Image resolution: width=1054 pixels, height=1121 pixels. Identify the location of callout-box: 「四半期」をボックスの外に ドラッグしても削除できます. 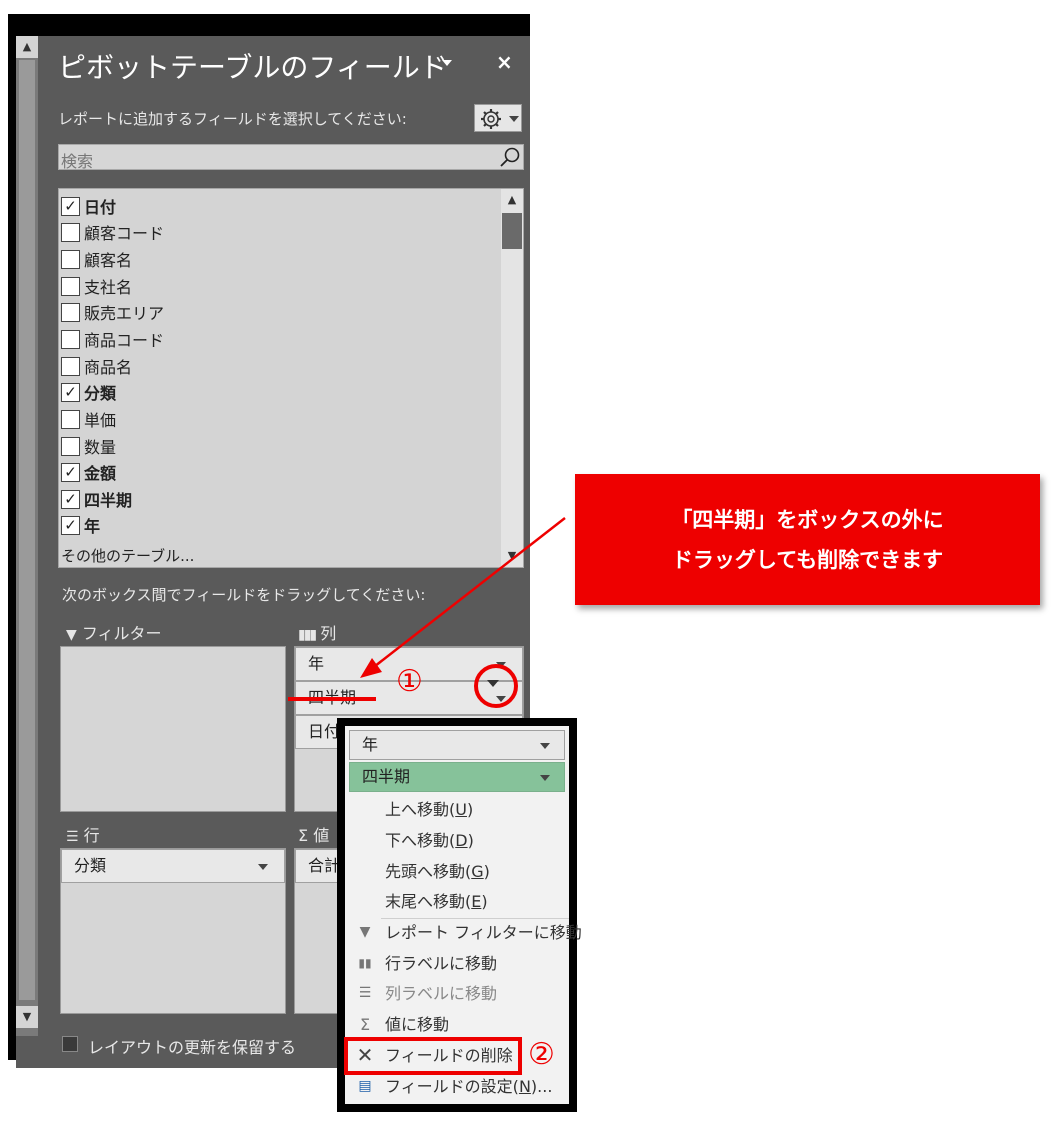
(807, 539).